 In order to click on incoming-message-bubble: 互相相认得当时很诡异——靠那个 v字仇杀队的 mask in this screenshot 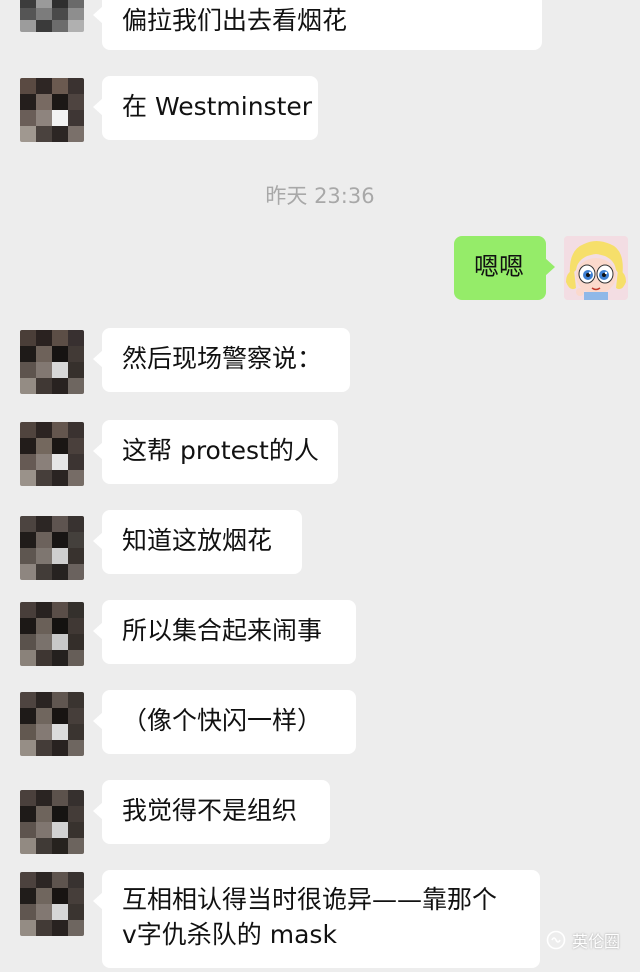, I will do `click(316, 919)`.